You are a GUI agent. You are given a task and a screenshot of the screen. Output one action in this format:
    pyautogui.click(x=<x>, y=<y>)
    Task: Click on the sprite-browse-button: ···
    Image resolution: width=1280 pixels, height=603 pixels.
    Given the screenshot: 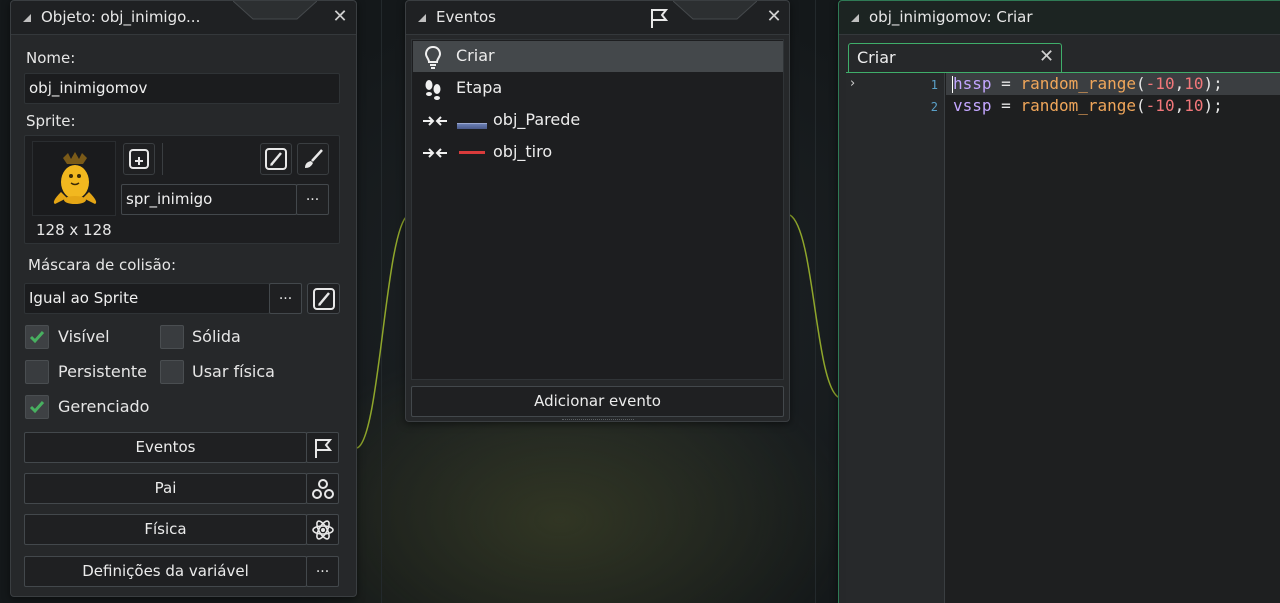 What is the action you would take?
    pyautogui.click(x=312, y=199)
    